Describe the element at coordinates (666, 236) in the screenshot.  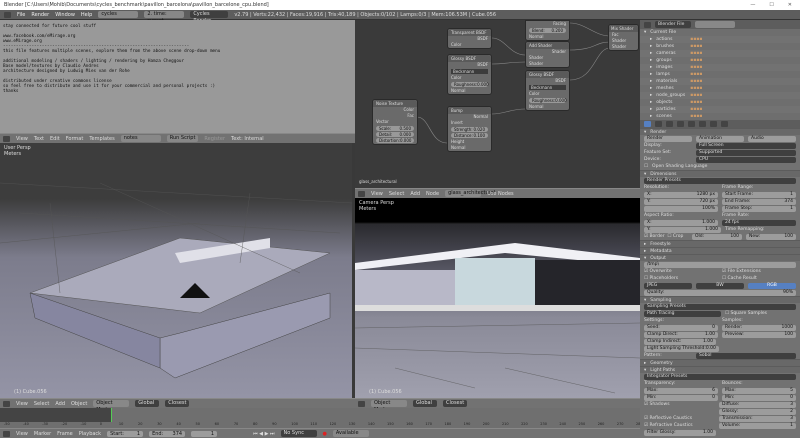
I see `border-checkbox: ☑ Border ☐ Crop` at that location.